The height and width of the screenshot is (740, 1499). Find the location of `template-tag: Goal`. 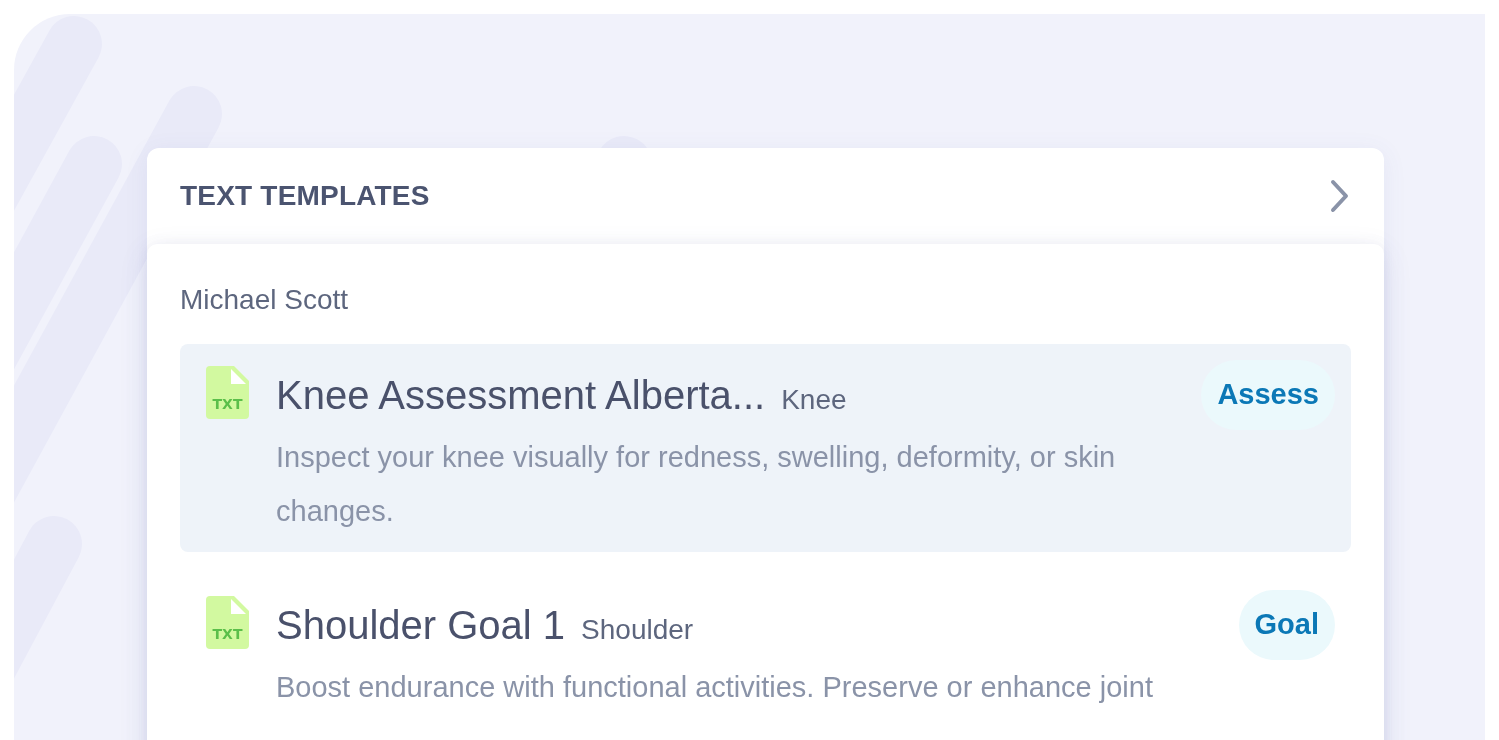

template-tag: Goal is located at coordinates (1286, 625).